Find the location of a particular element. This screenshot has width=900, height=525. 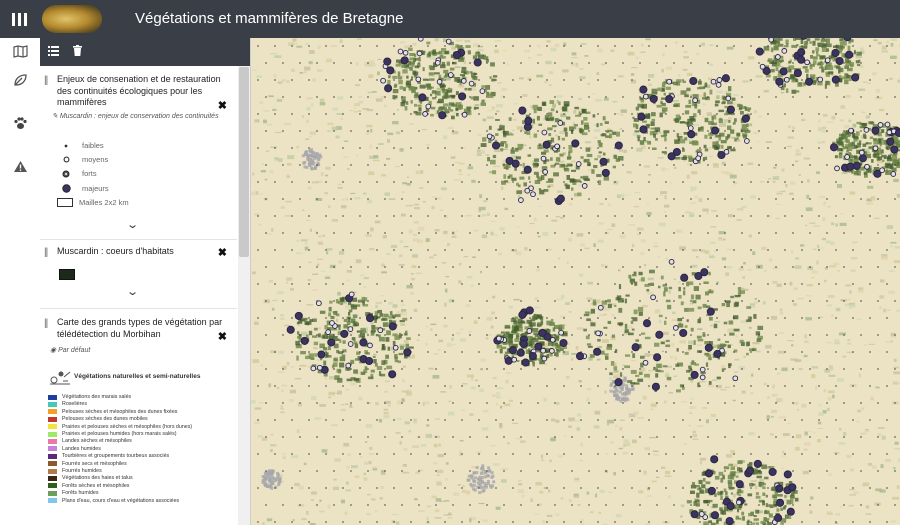

vegetation-class-item: Végétations des haies et talus is located at coordinates (90, 478).